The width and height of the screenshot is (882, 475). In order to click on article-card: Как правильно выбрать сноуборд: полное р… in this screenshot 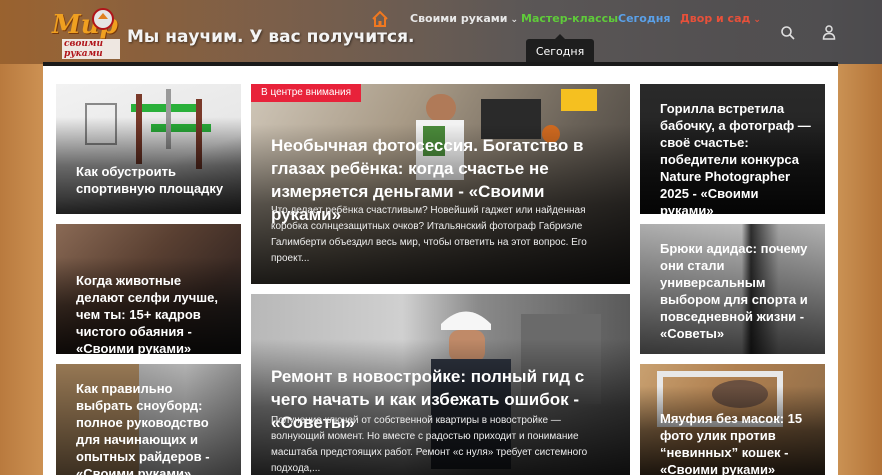, I will do `click(148, 419)`.